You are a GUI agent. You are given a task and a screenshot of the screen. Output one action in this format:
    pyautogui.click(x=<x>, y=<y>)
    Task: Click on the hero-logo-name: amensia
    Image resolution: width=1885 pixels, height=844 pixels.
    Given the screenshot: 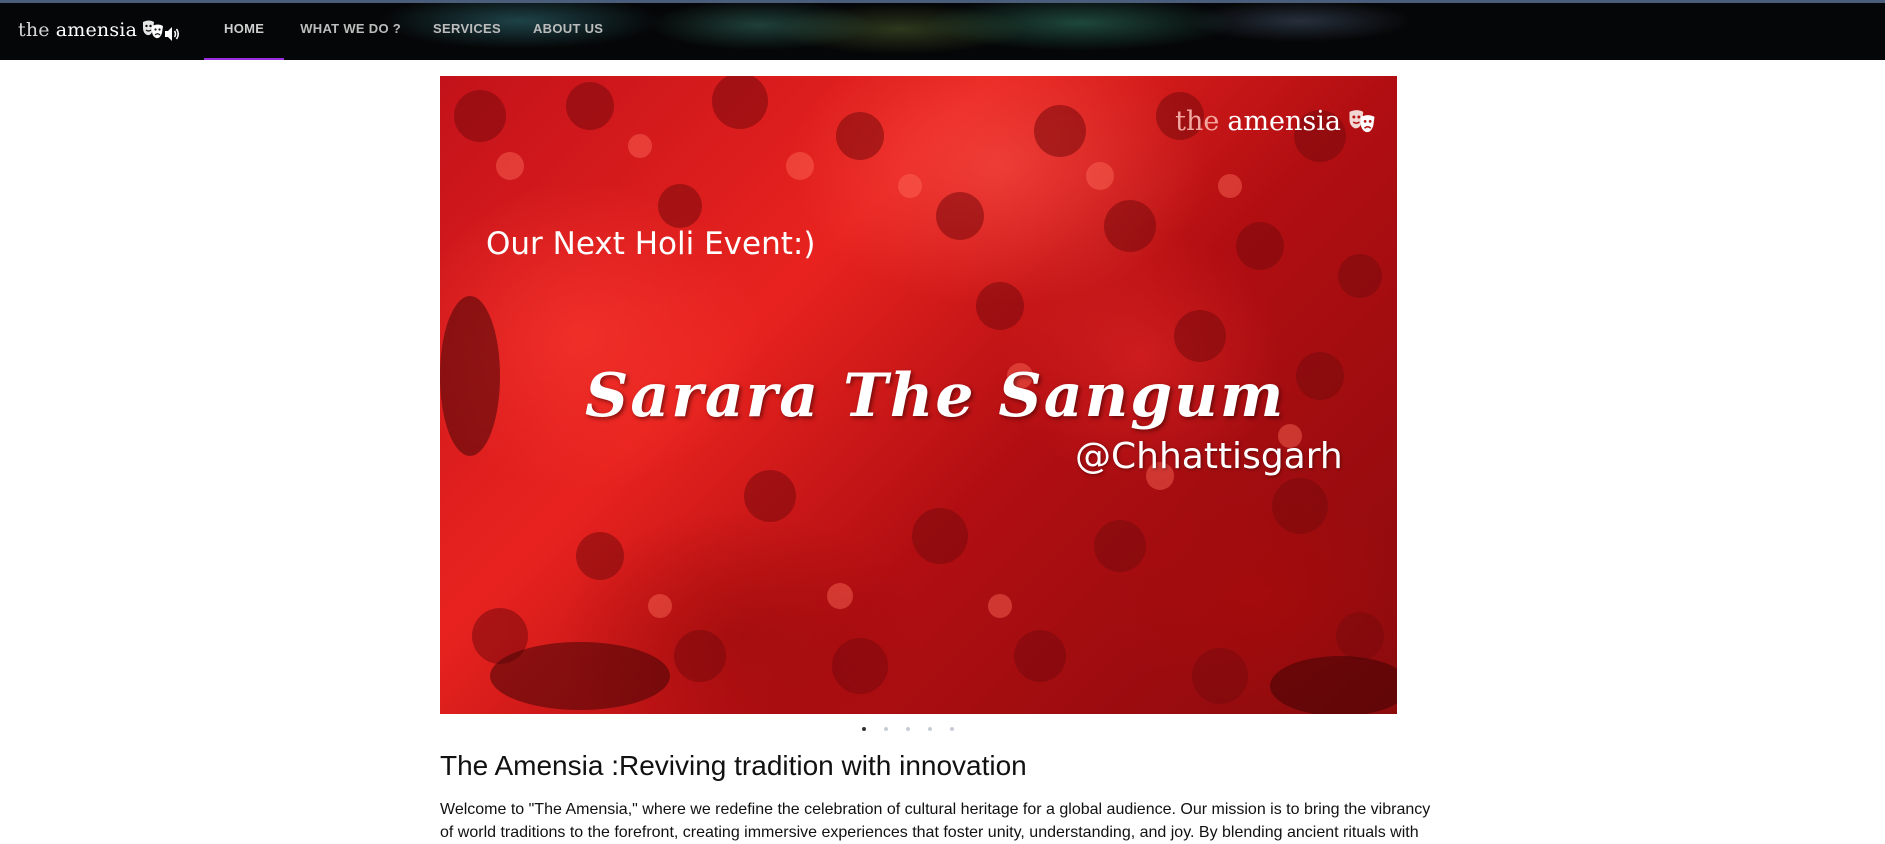 What is the action you would take?
    pyautogui.click(x=1284, y=121)
    